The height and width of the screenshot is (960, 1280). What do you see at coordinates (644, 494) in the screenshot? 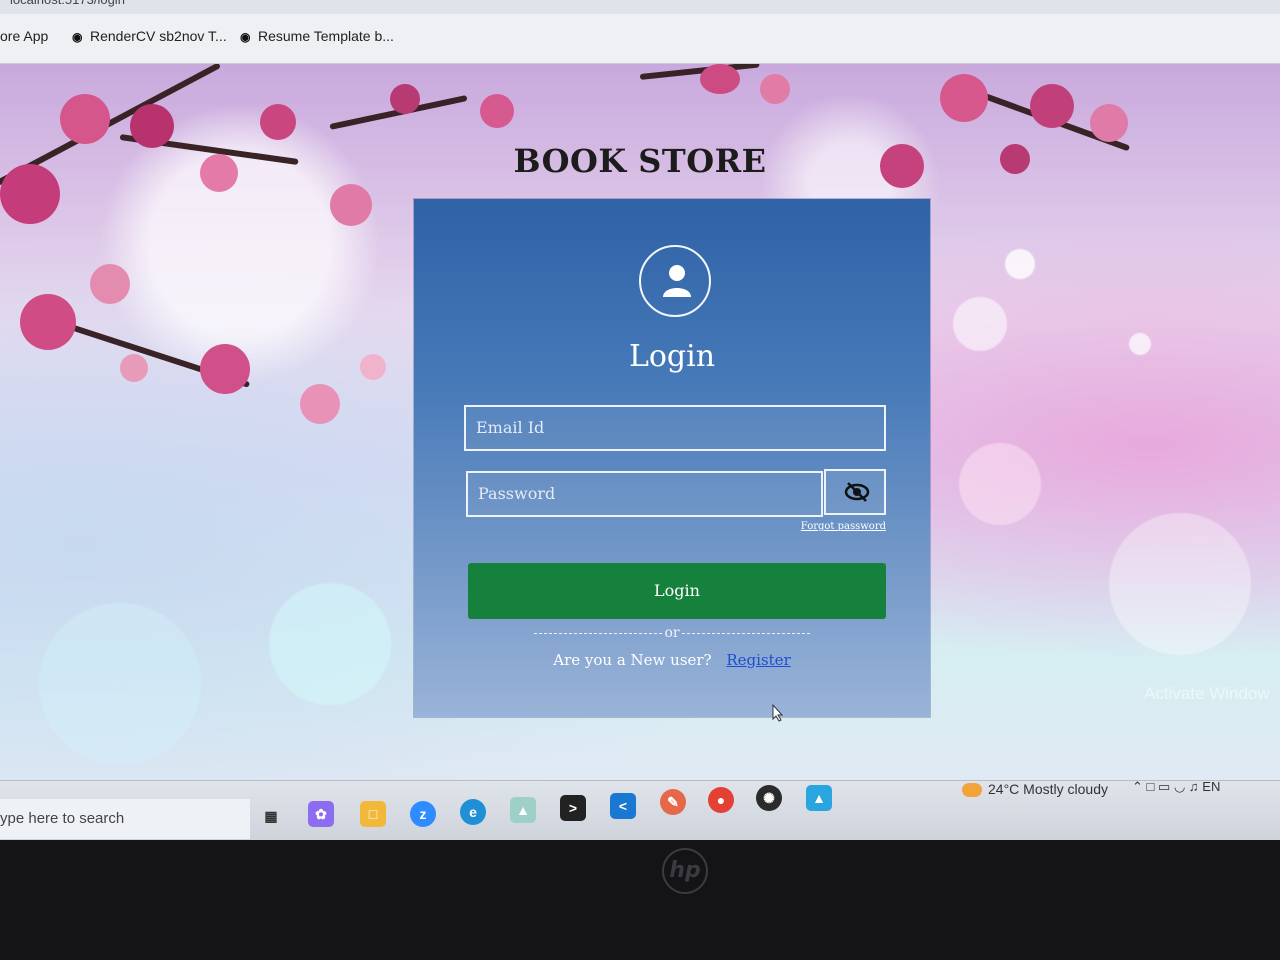
I see `password-input: Password` at bounding box center [644, 494].